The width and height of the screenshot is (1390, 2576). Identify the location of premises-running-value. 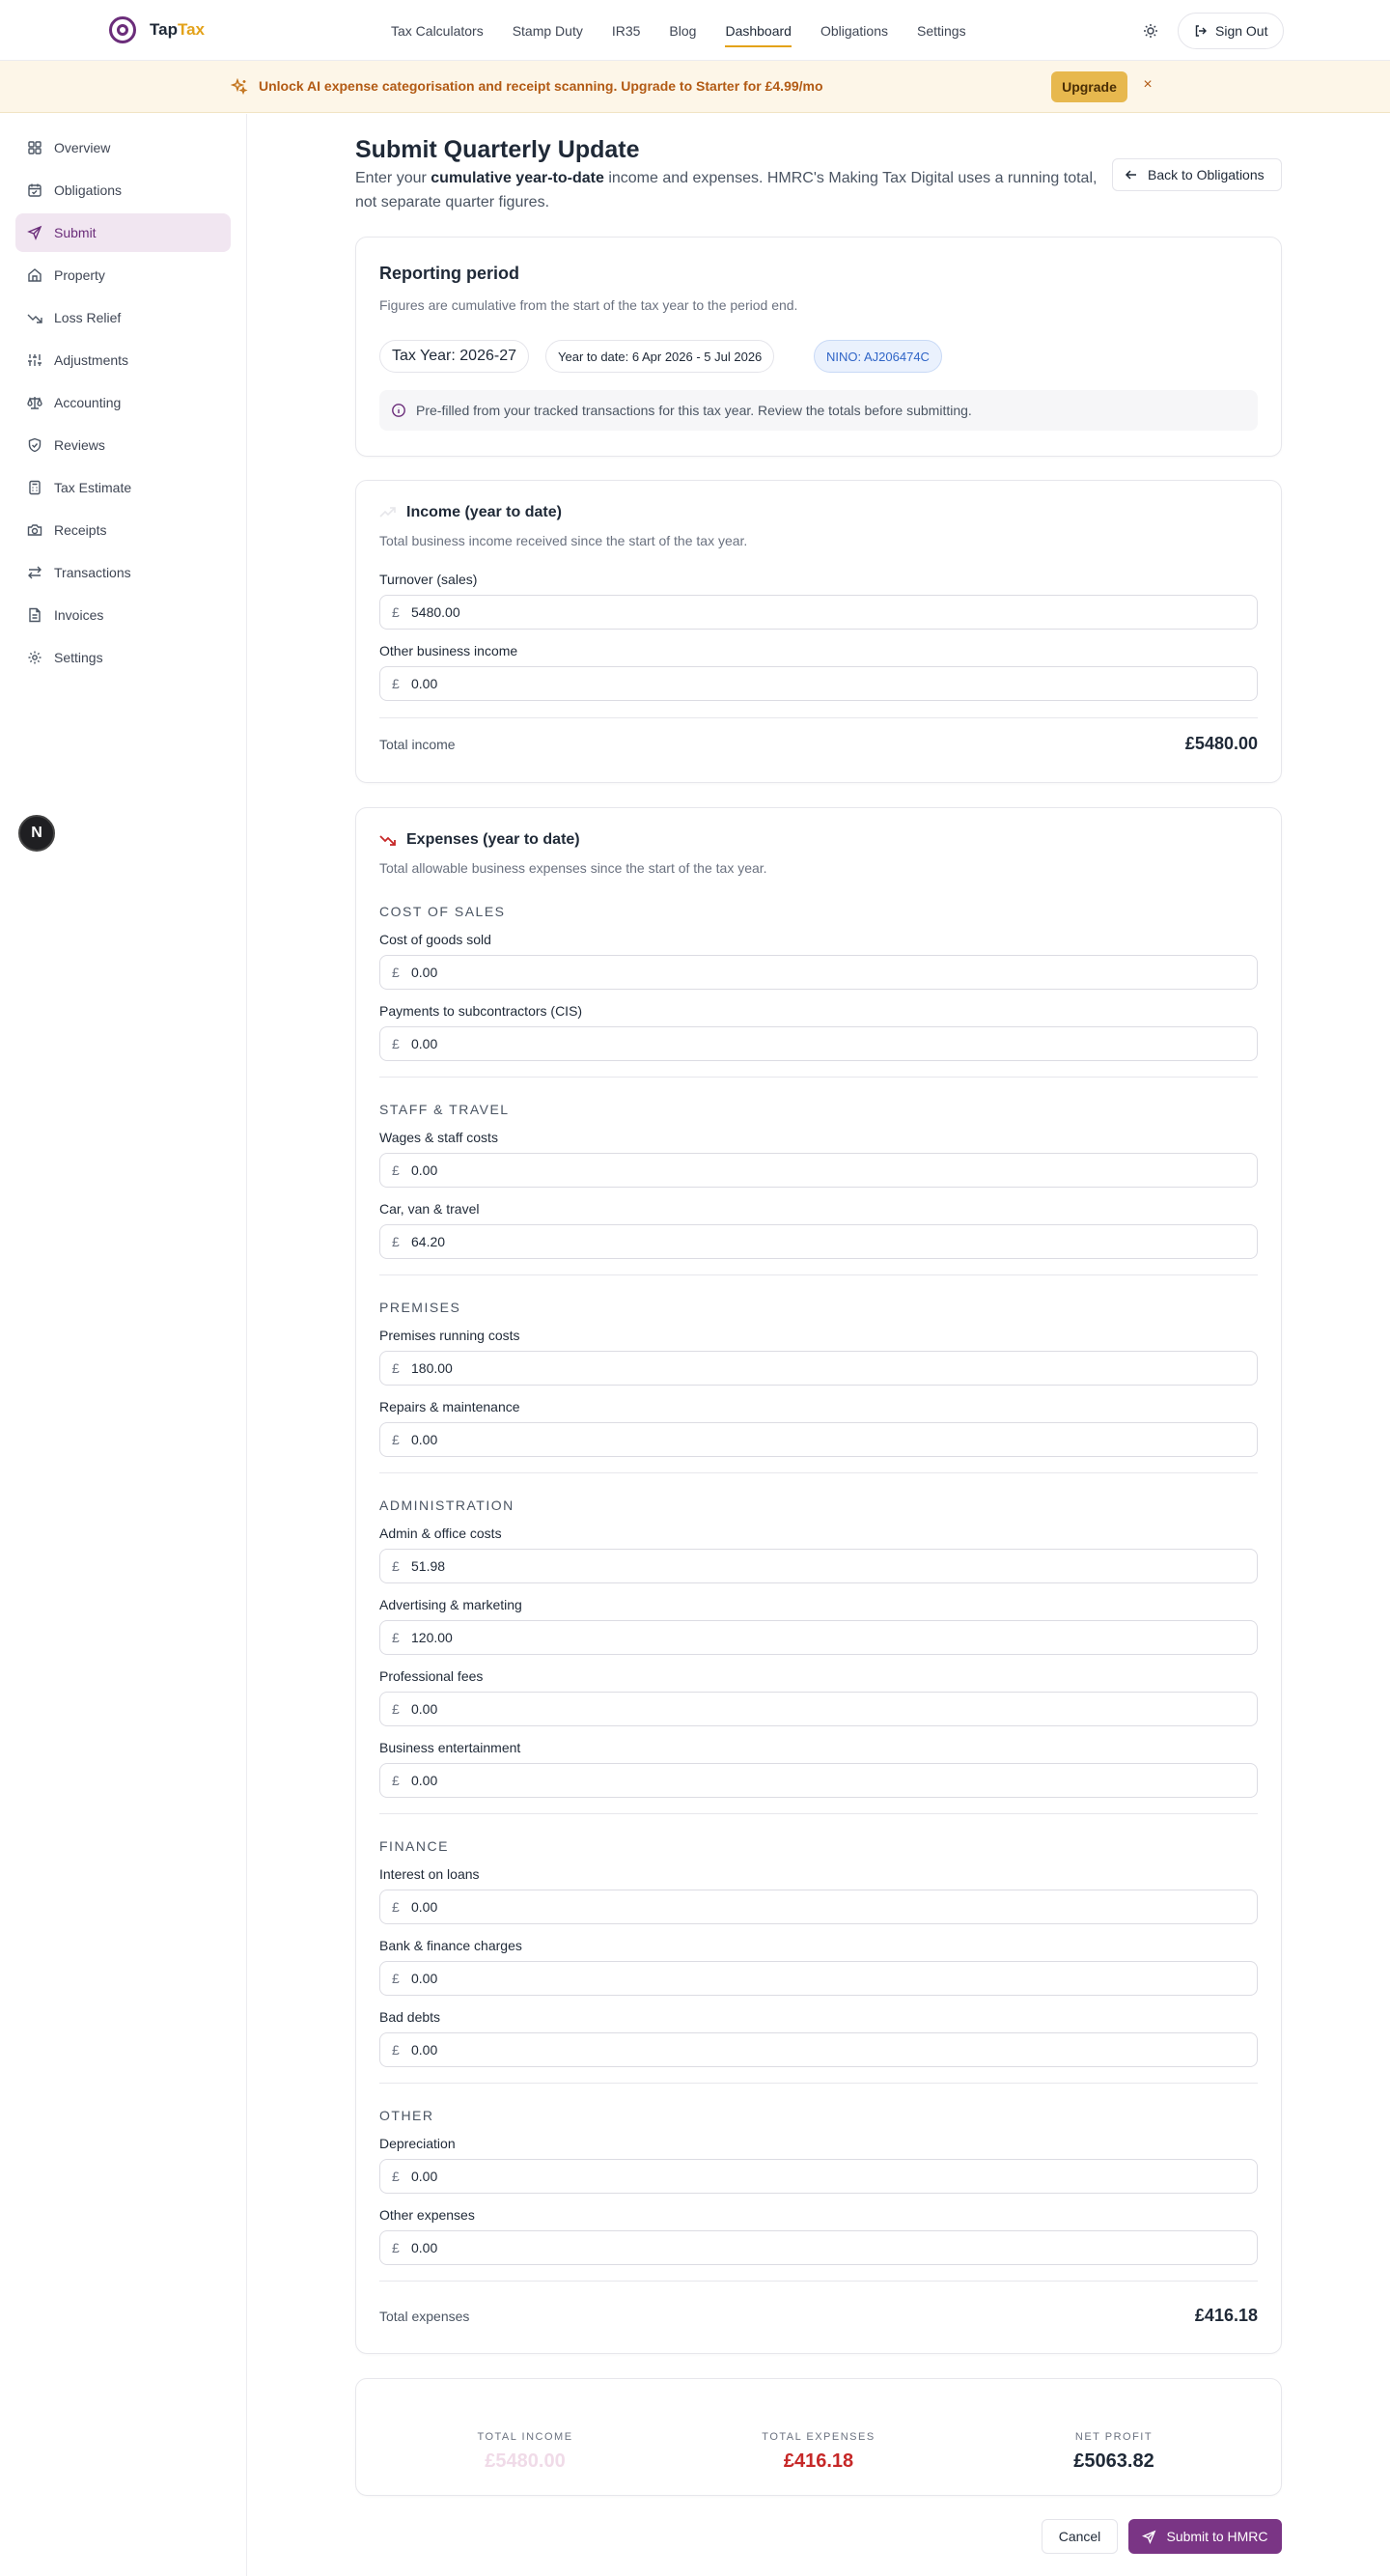
(826, 1368).